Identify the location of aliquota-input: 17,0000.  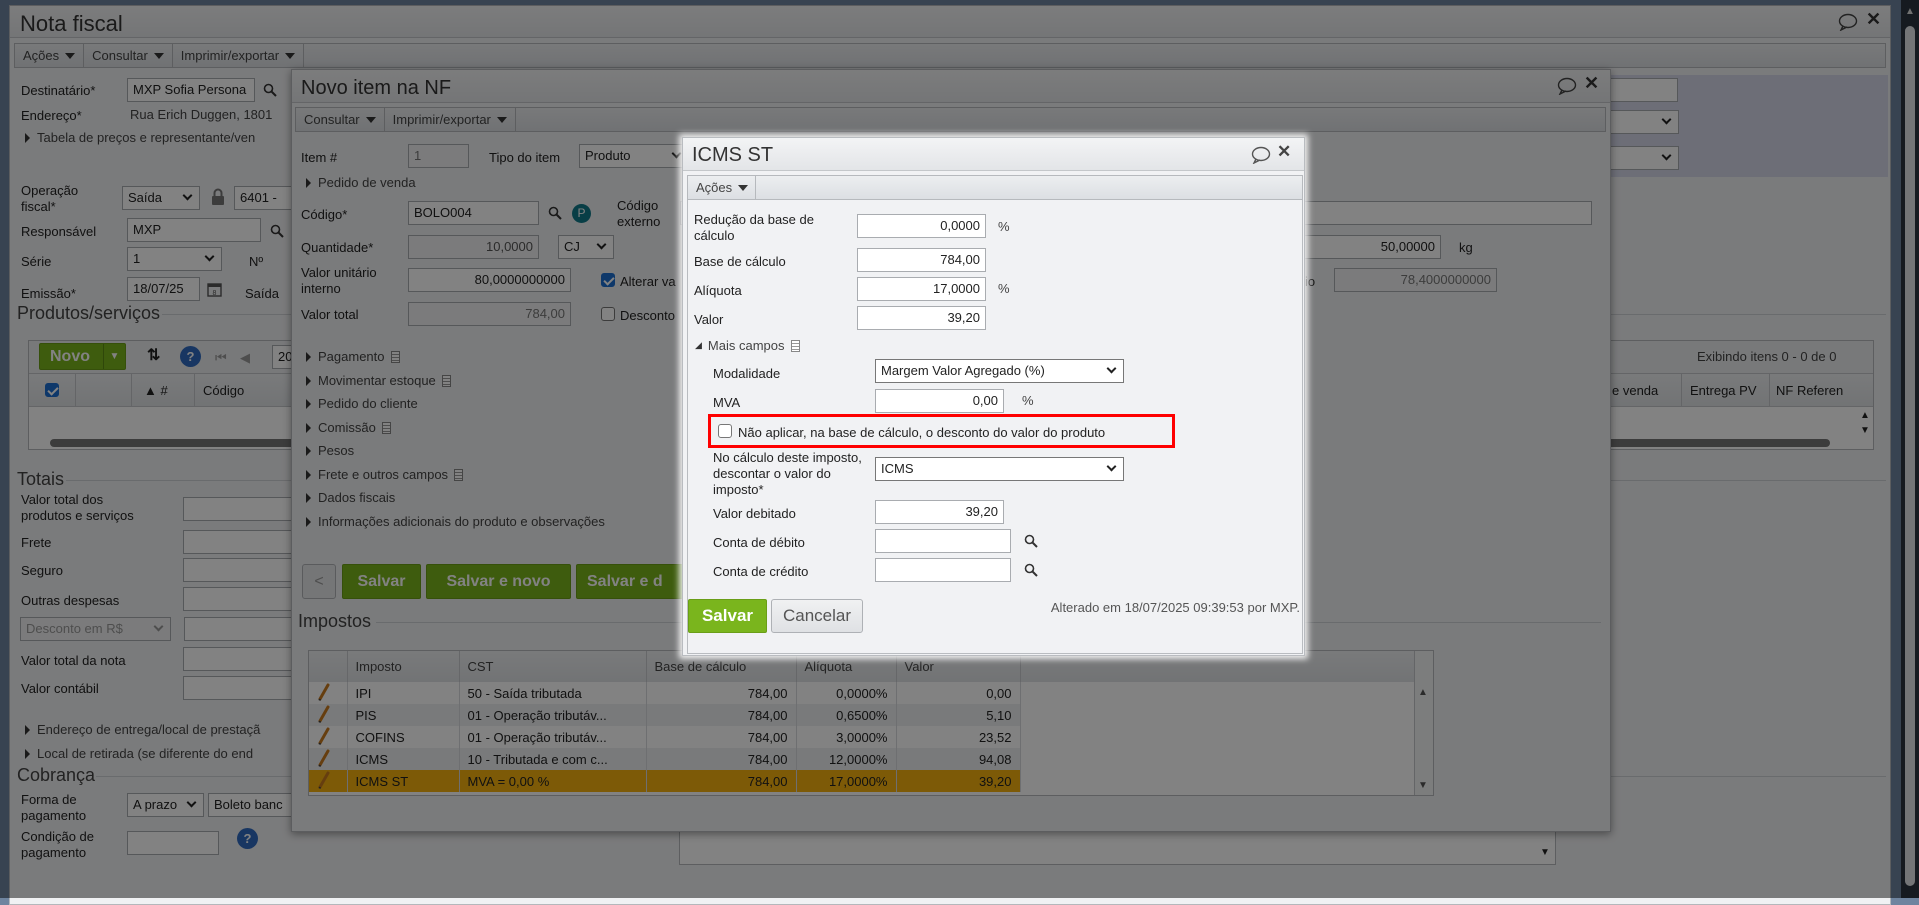
(921, 289).